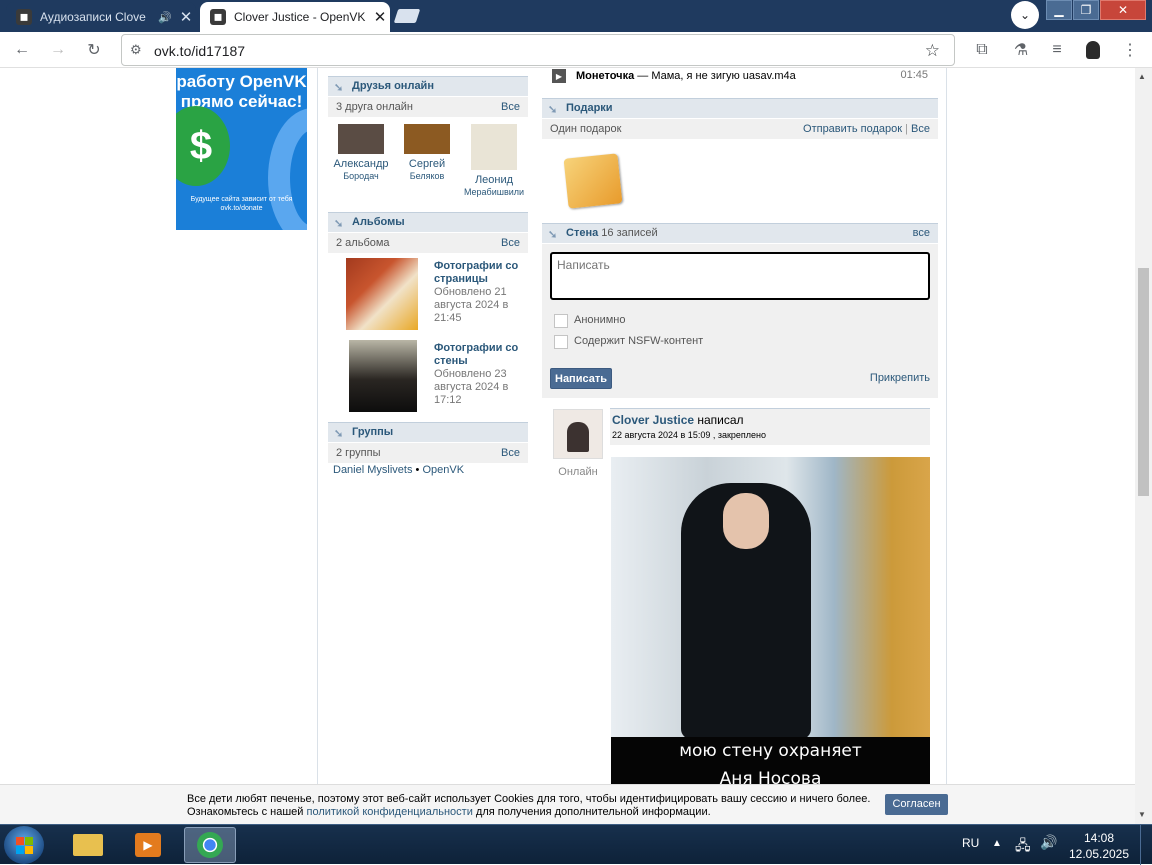 This screenshot has width=1152, height=865. What do you see at coordinates (480, 273) in the screenshot?
I see `album-title: Фотографии со страницы` at bounding box center [480, 273].